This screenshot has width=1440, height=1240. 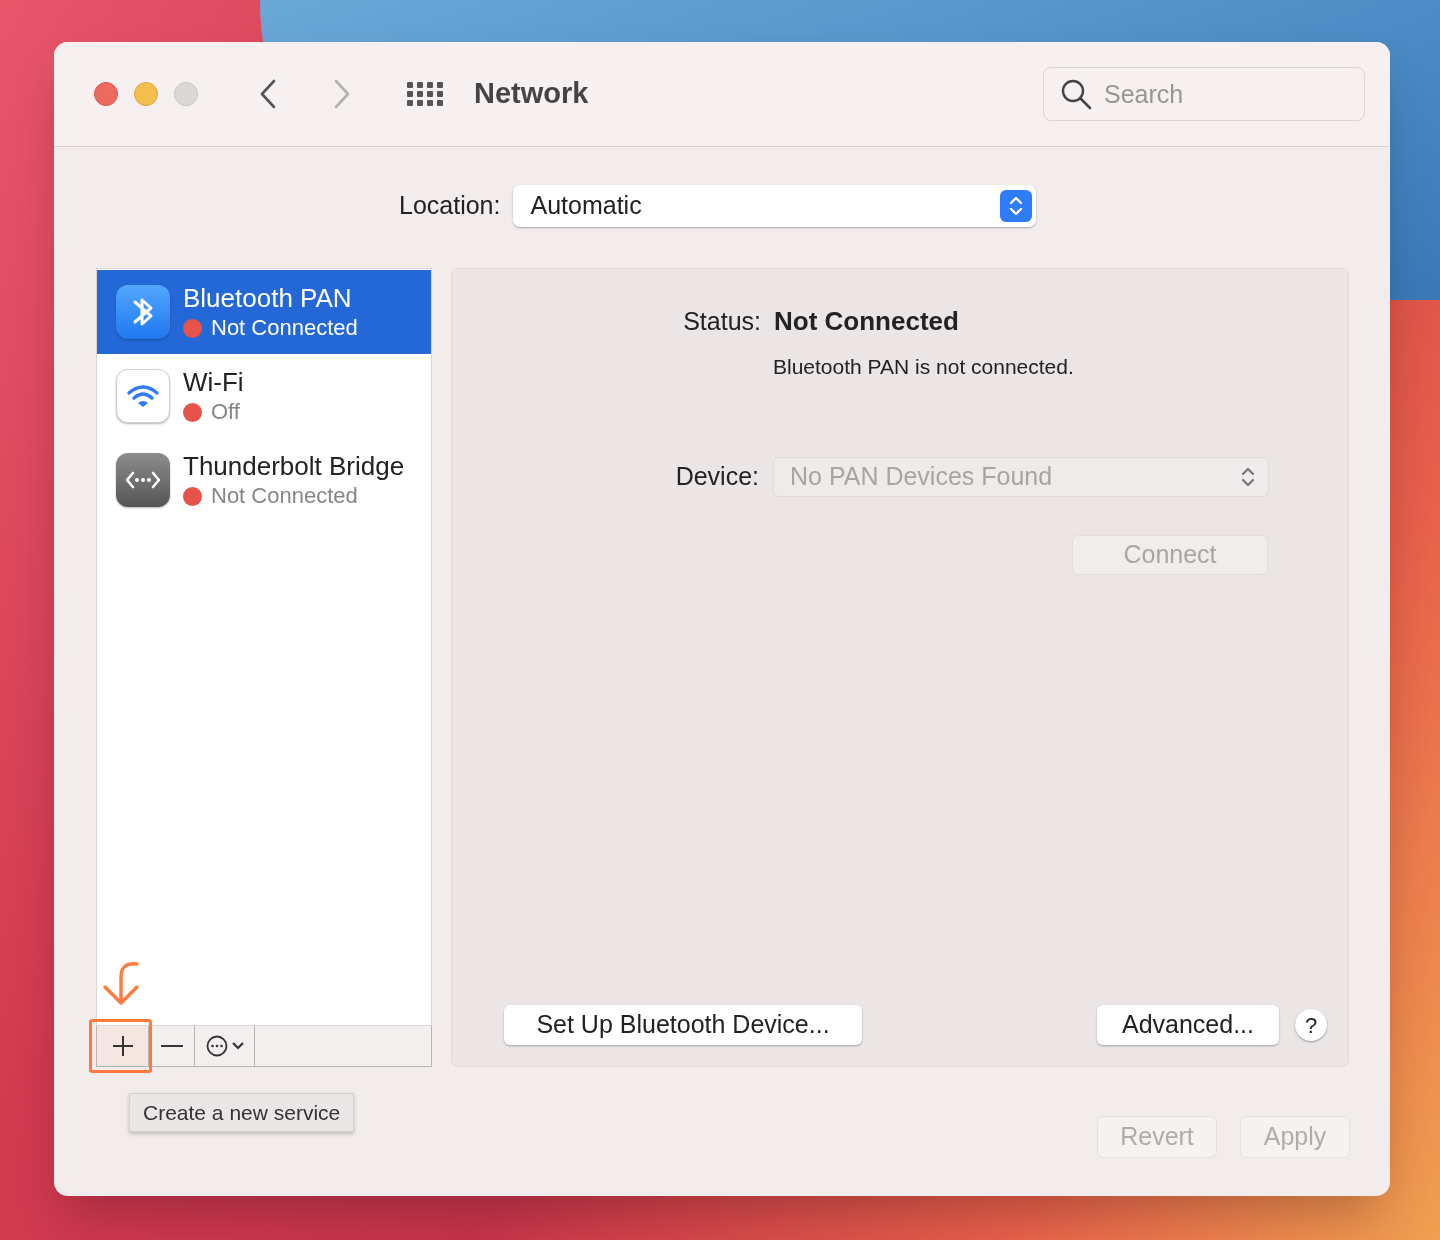 I want to click on highlight-frame, so click(x=120, y=1046).